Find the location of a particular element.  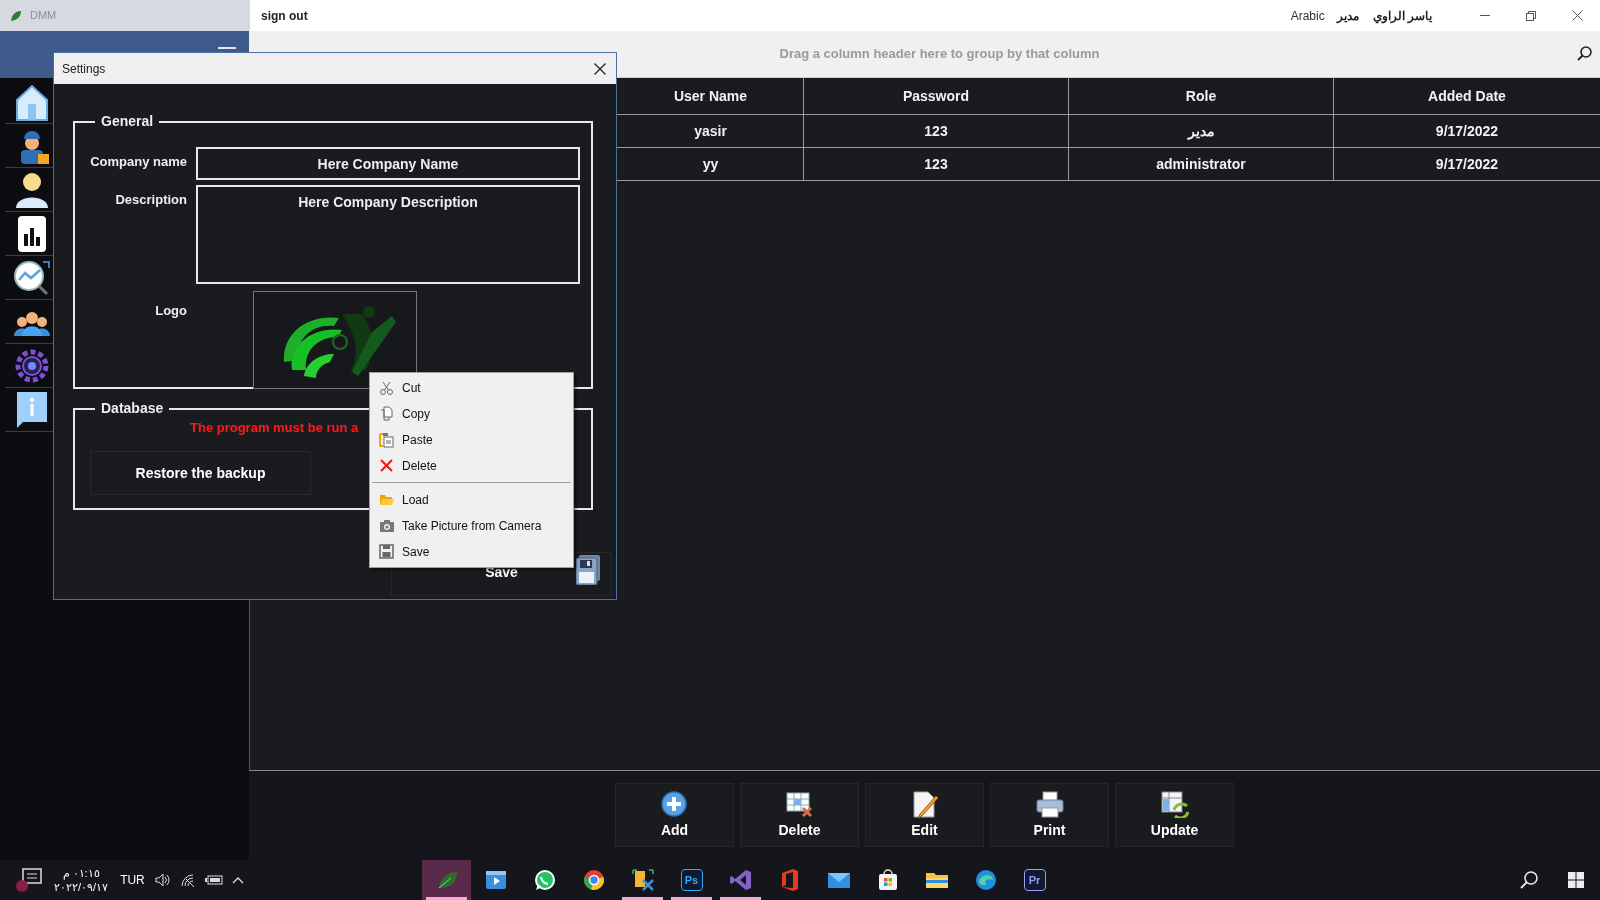

taskbar-button: Pr is located at coordinates (1034, 880).